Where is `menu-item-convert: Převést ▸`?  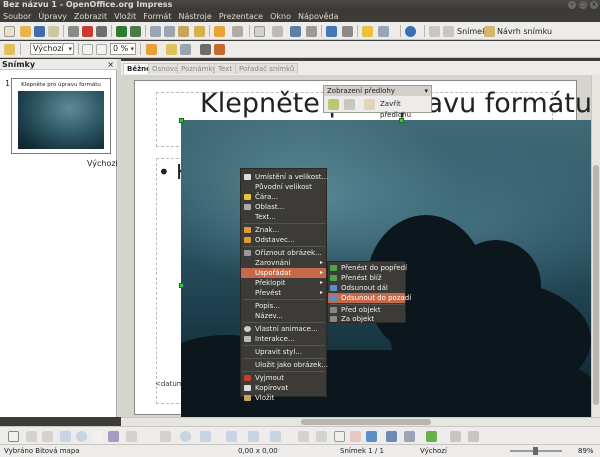 menu-item-convert: Převést ▸ is located at coordinates (283, 293).